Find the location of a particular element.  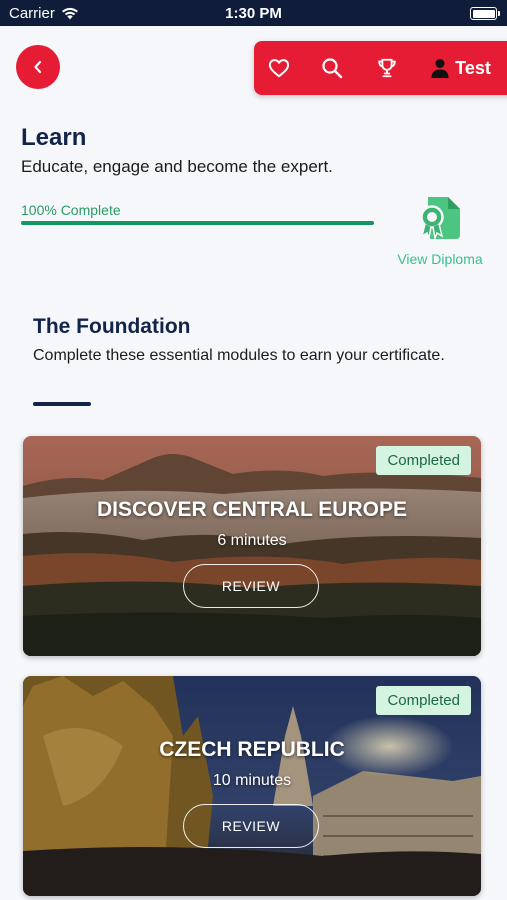

favorites-button is located at coordinates (279, 68).